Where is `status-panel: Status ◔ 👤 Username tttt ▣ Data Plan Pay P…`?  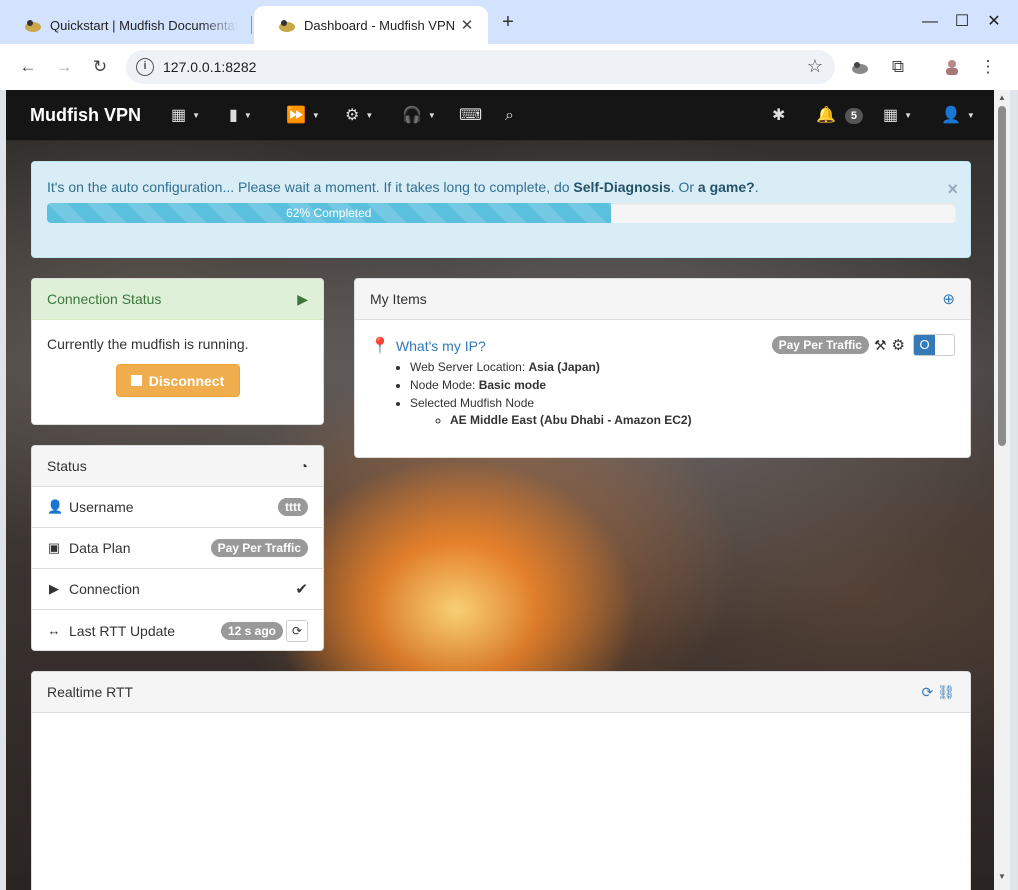
status-panel: Status ◔ 👤 Username tttt ▣ Data Plan Pay P… is located at coordinates (177, 548).